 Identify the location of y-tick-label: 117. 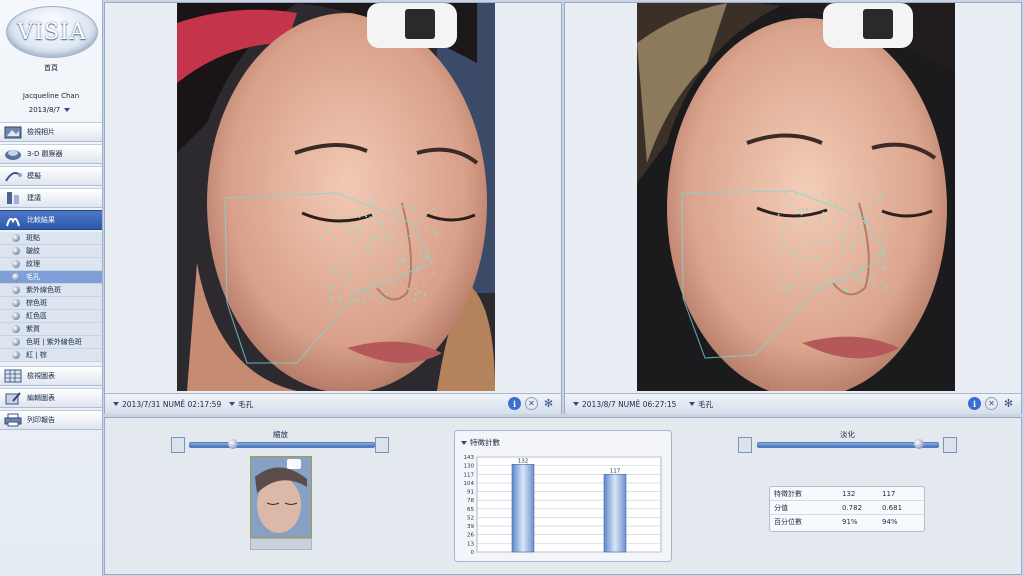
(469, 475).